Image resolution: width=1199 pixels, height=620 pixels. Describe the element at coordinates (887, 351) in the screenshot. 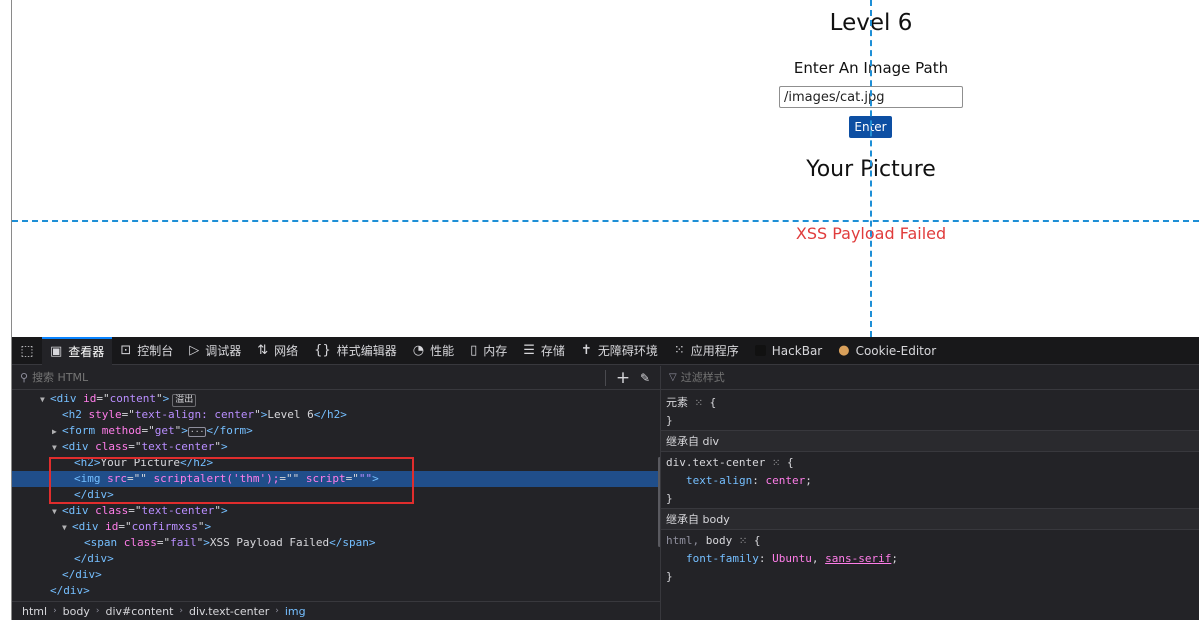

I see `tab-cookie-editor: ● Cookie-Editor` at that location.